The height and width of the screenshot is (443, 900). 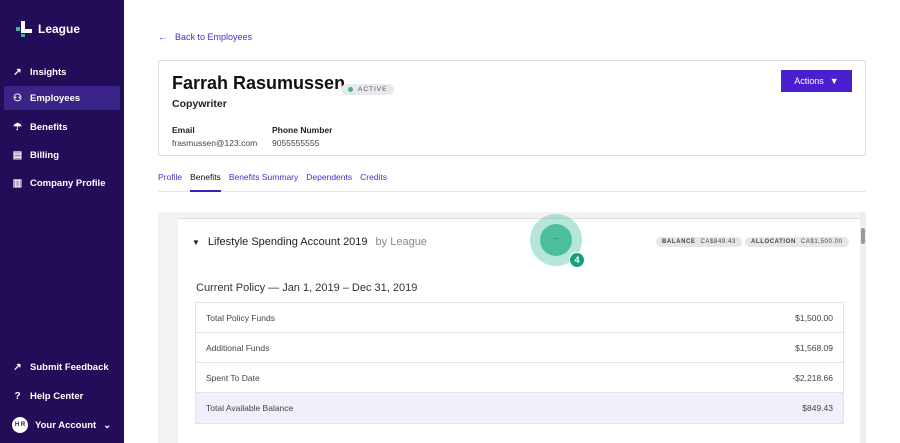 What do you see at coordinates (863, 236) in the screenshot?
I see `scrollbar-thumb` at bounding box center [863, 236].